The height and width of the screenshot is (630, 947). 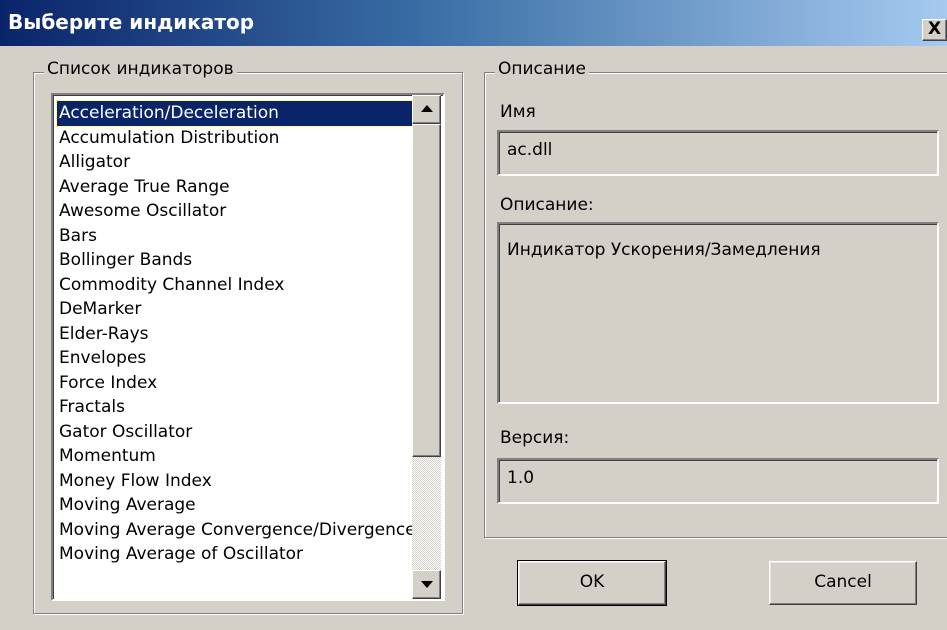 I want to click on list-item: Average True Range, so click(x=235, y=187).